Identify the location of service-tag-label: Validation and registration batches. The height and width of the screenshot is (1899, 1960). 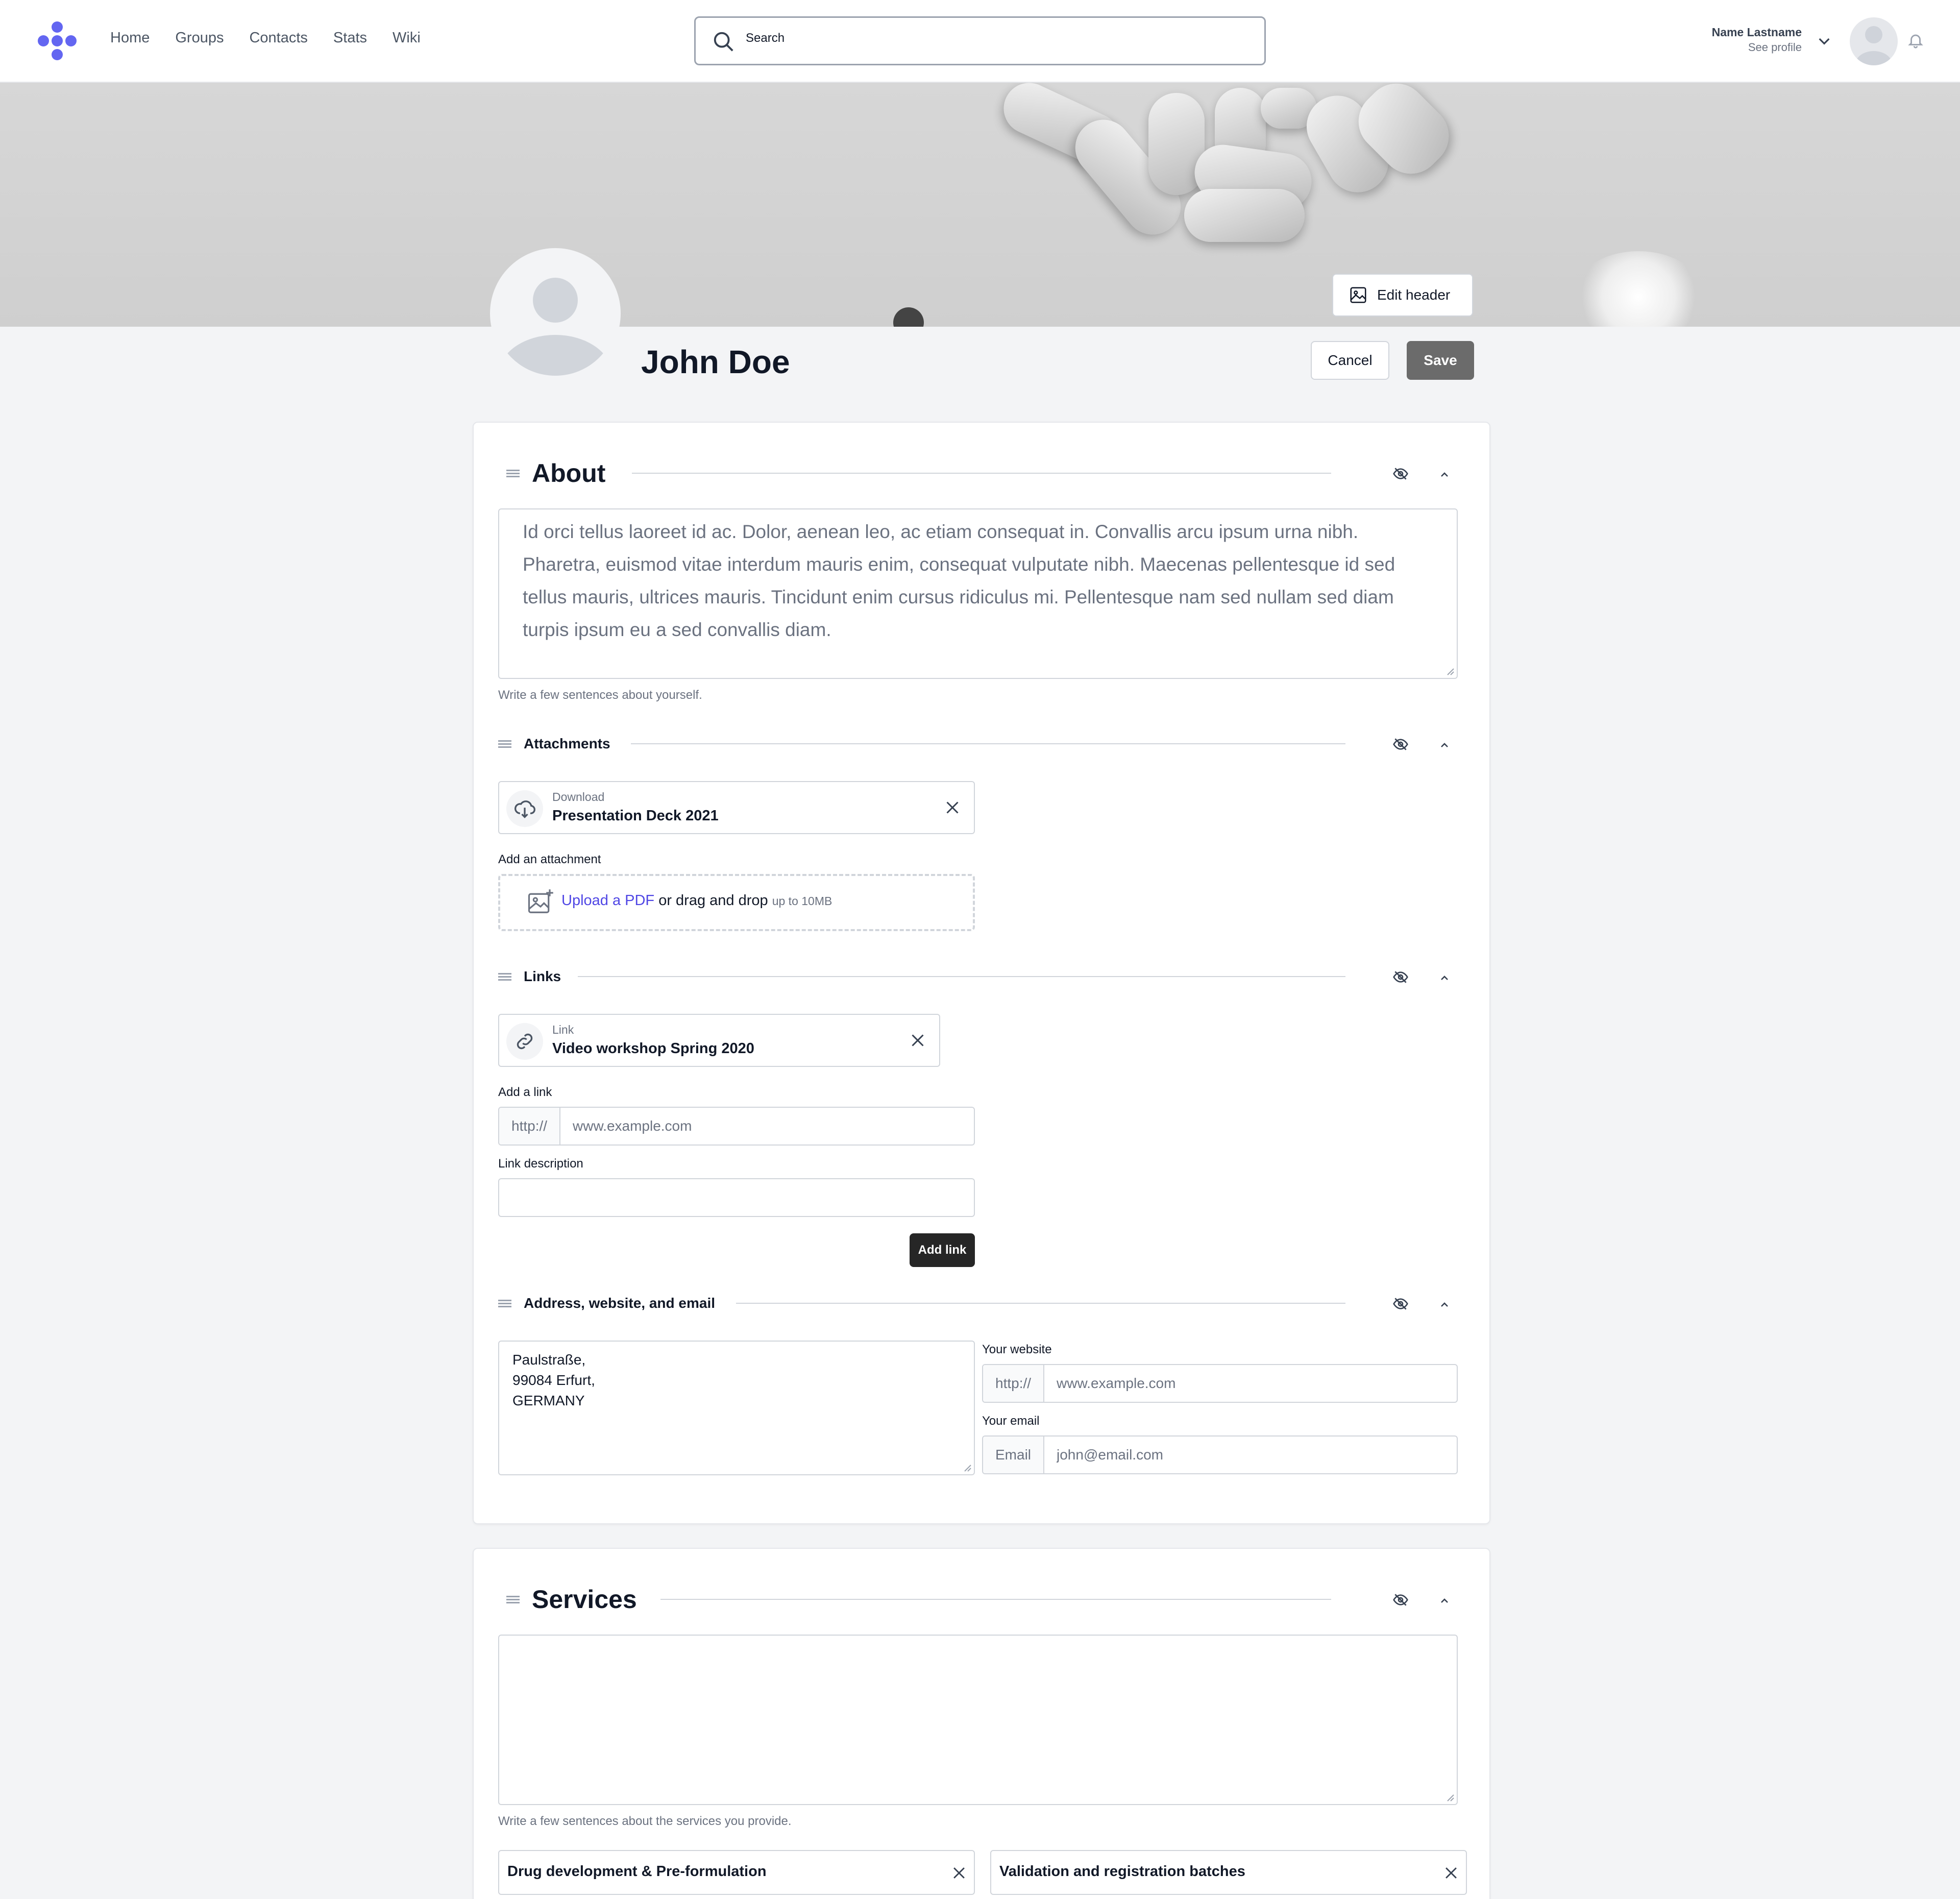
(1122, 1871).